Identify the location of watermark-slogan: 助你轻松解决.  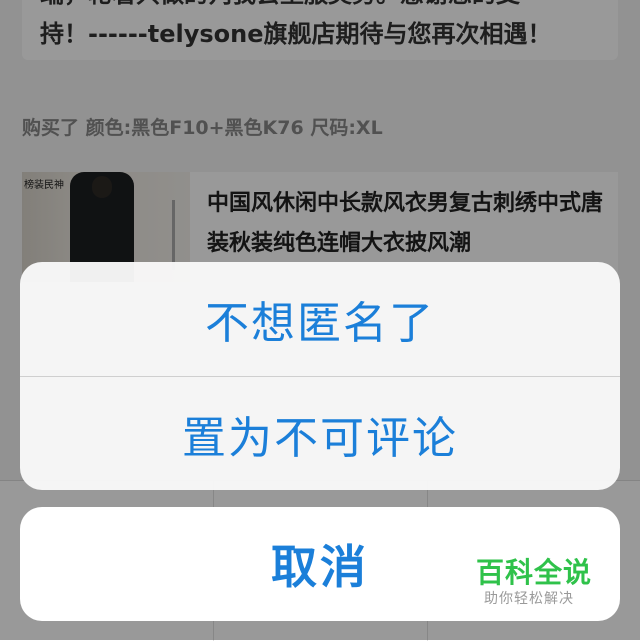
(529, 599).